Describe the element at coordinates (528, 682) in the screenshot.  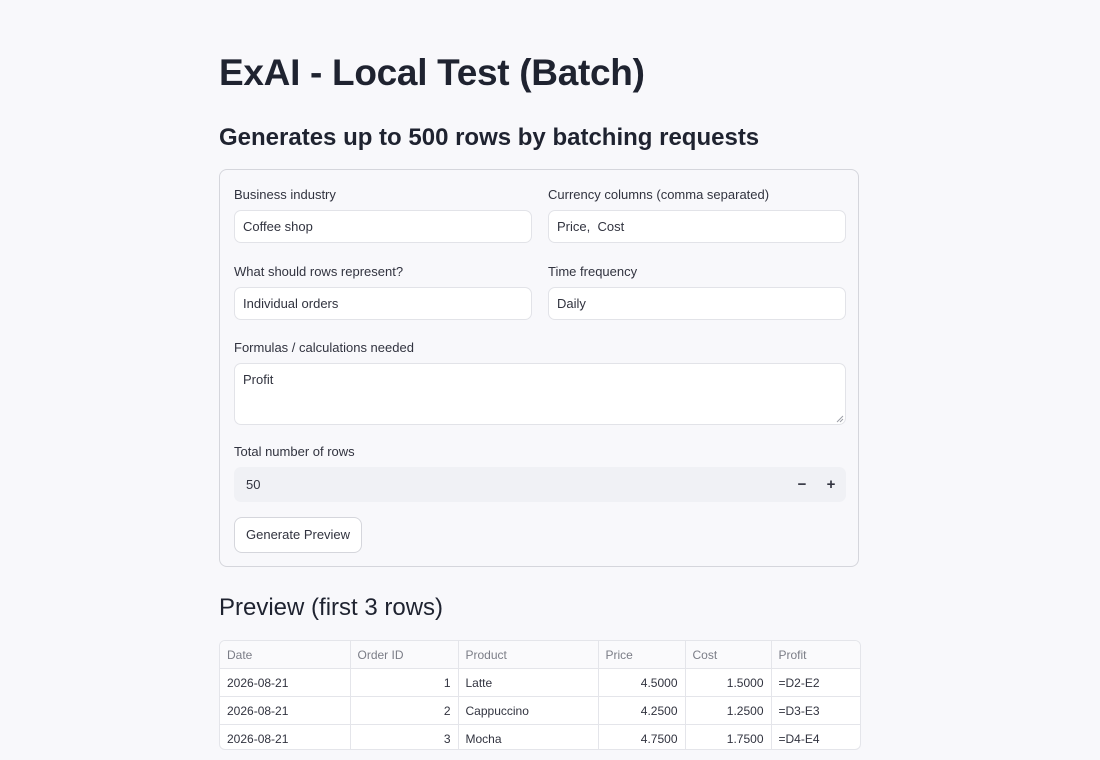
I see `table-cell: Latte` at that location.